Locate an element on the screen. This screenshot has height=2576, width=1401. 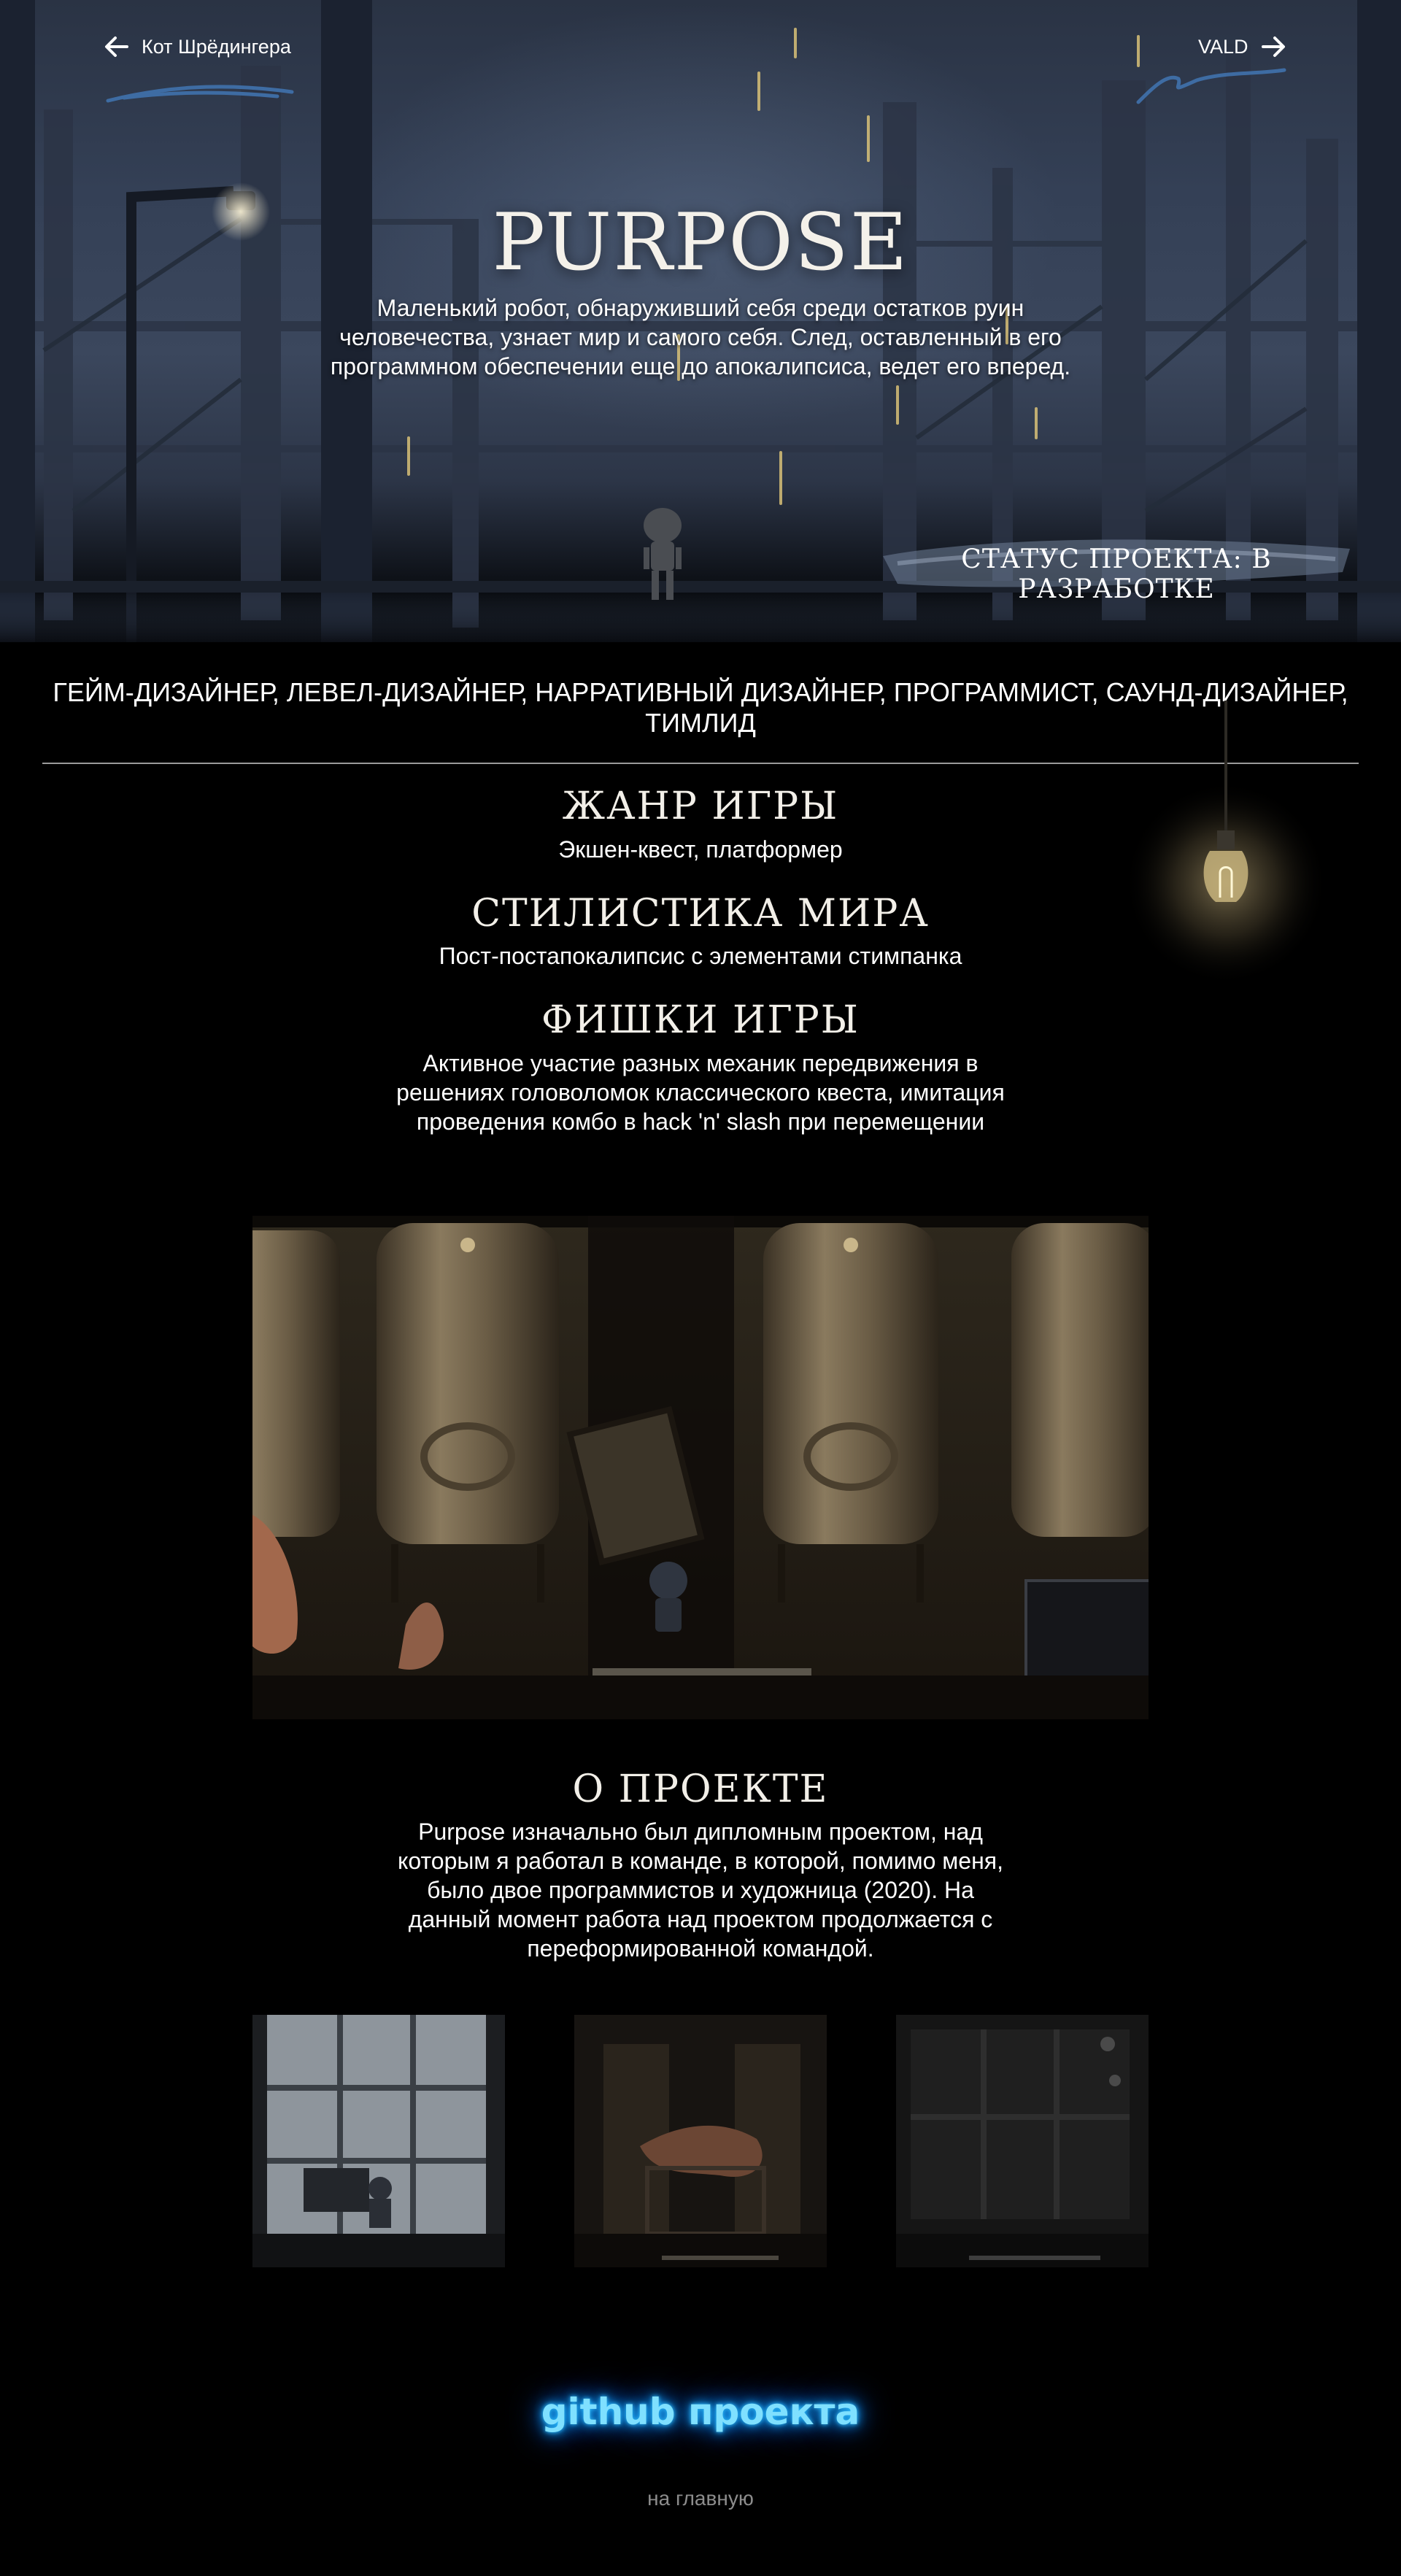
gameplay-screenshot is located at coordinates (700, 1467).